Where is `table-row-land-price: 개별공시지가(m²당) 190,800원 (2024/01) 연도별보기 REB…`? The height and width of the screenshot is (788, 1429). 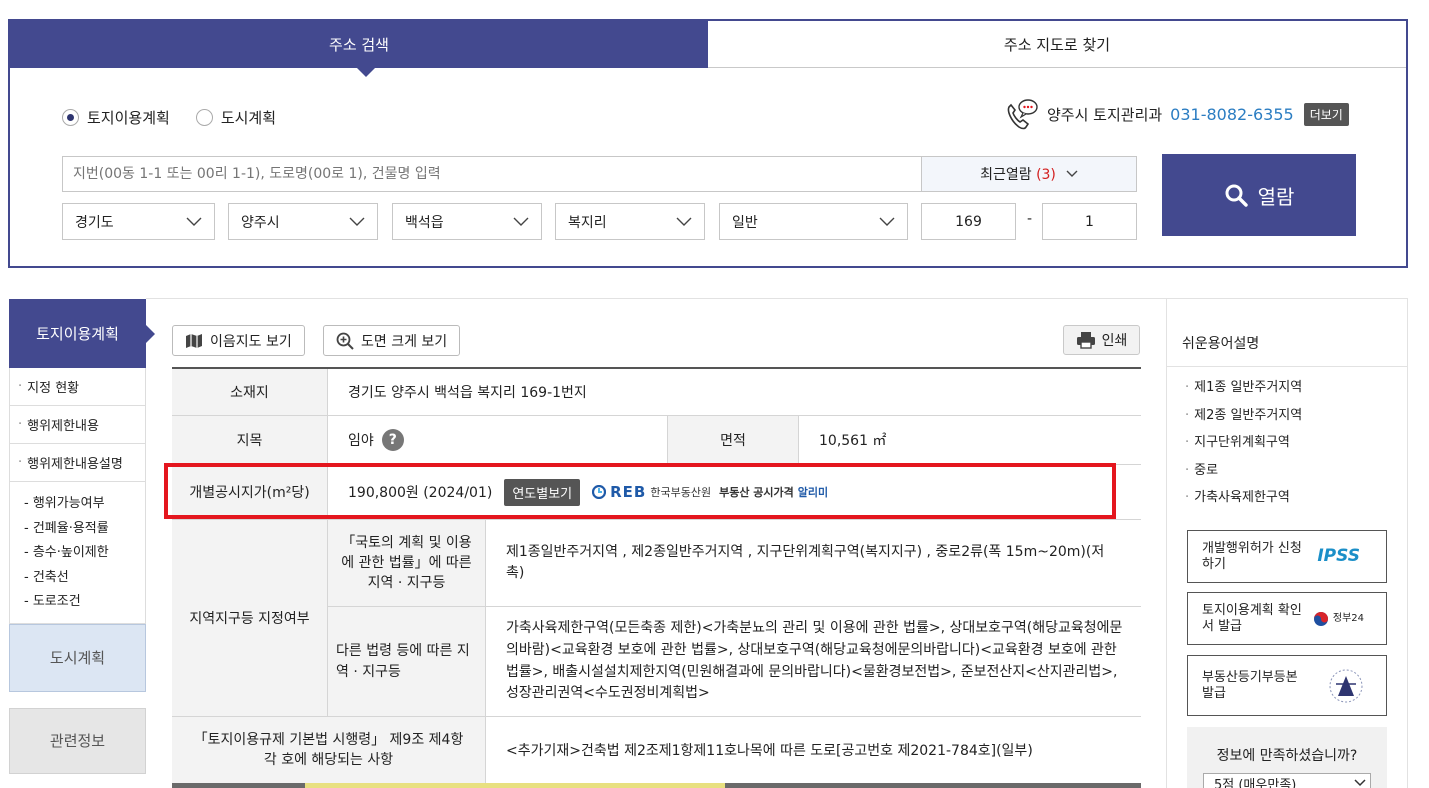
table-row-land-price: 개별공시지가(m²당) 190,800원 (2024/01) 연도별보기 REB… is located at coordinates (656, 492).